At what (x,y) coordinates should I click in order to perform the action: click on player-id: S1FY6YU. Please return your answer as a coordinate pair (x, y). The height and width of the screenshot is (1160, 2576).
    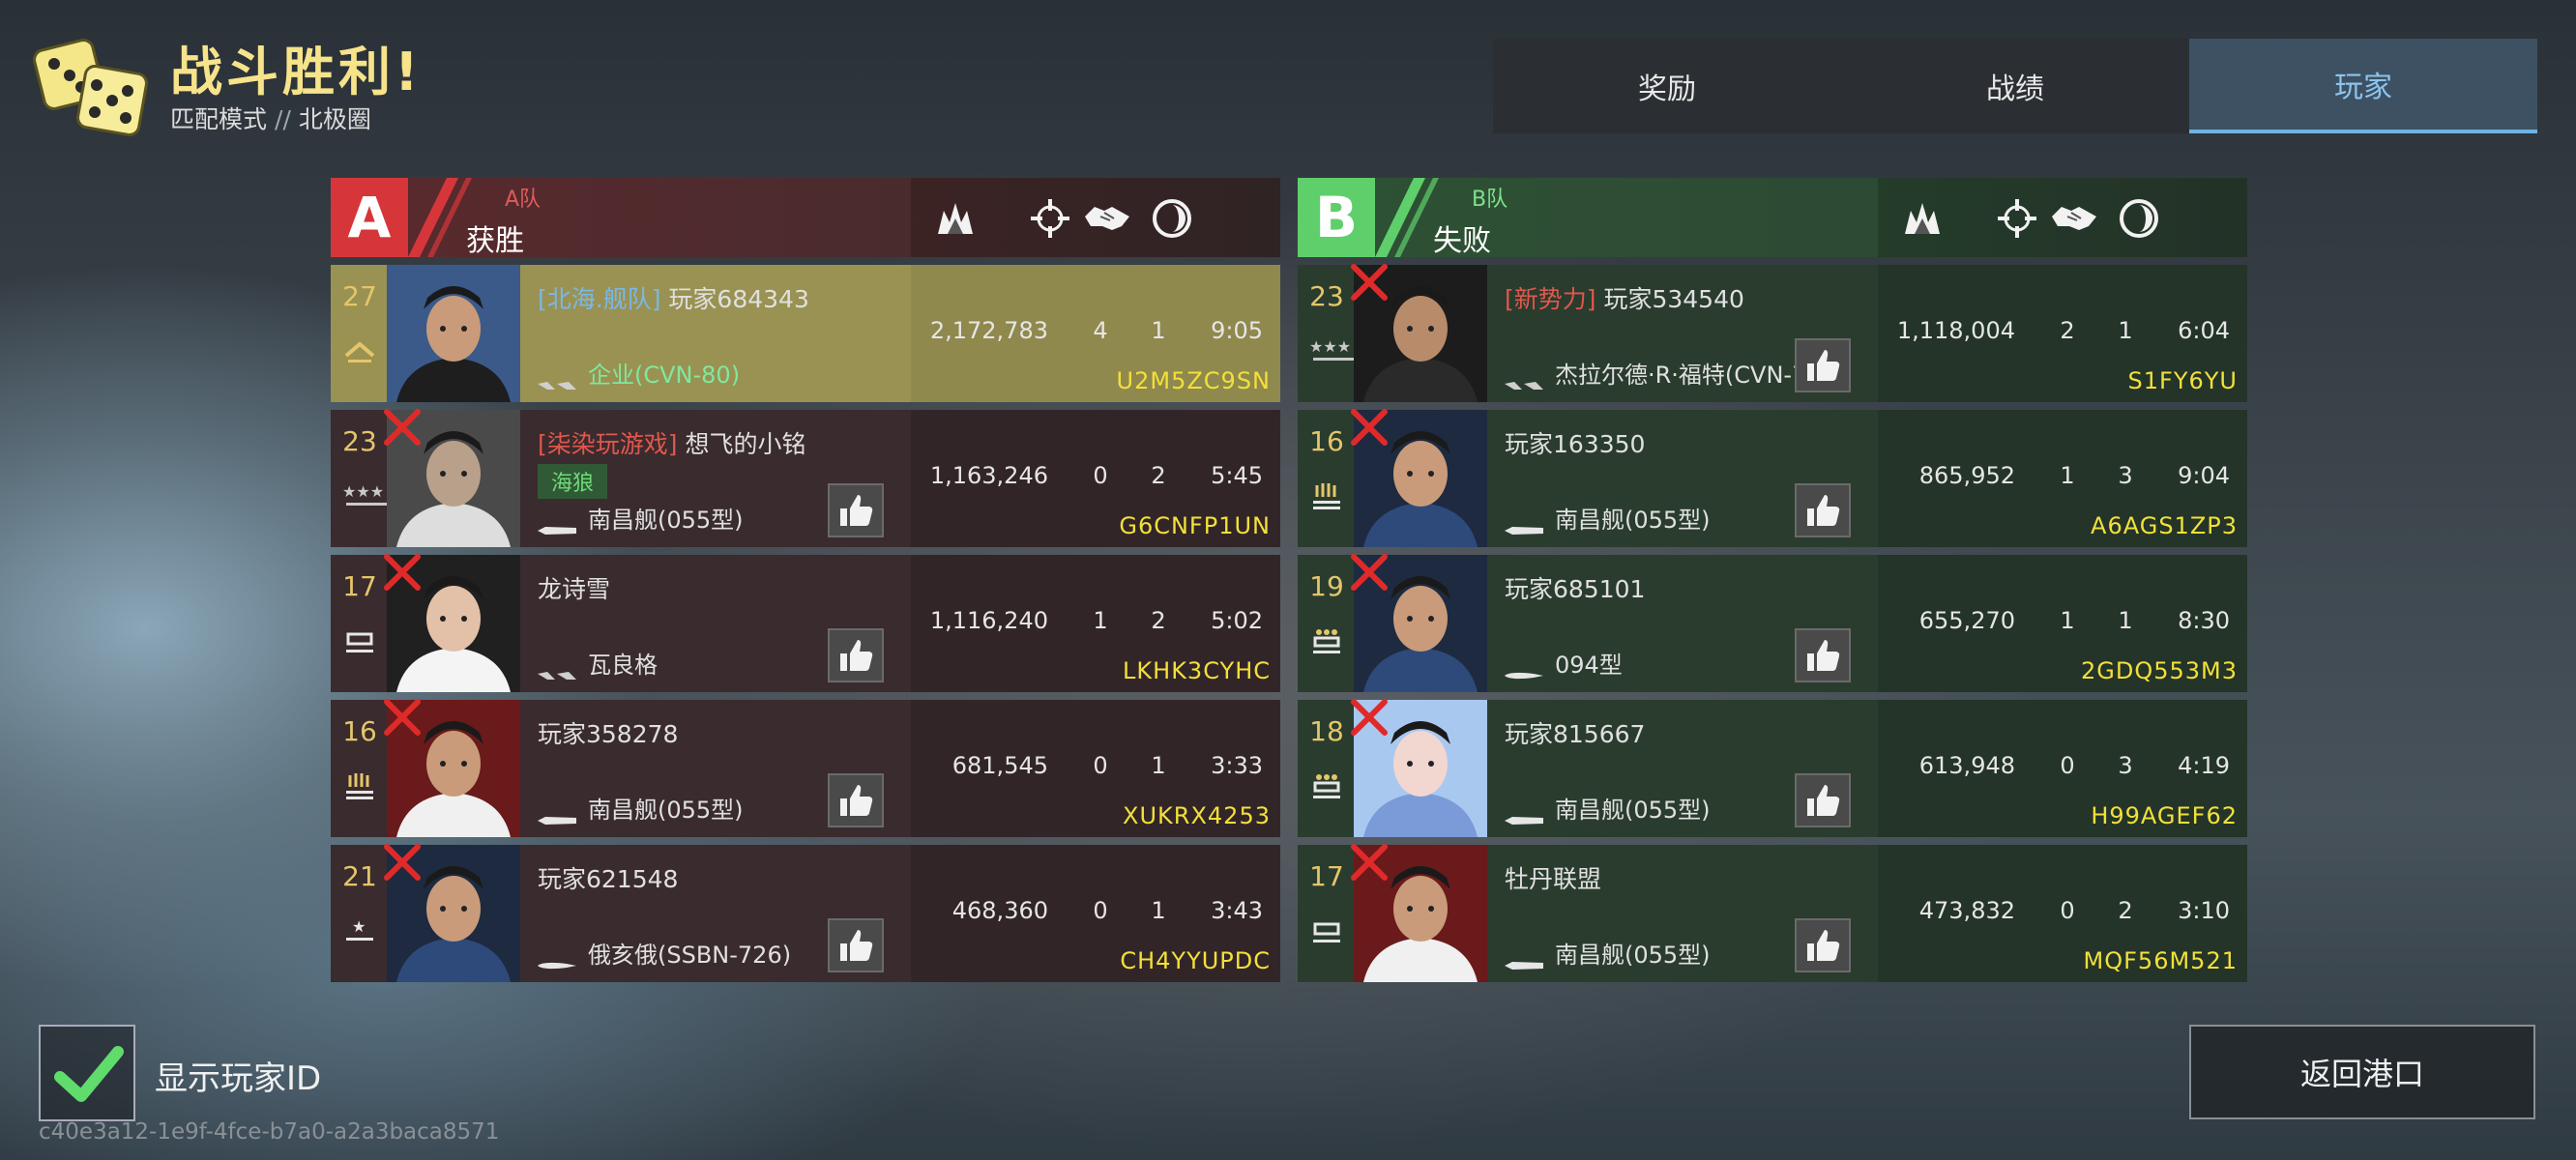
    Looking at the image, I should click on (2182, 381).